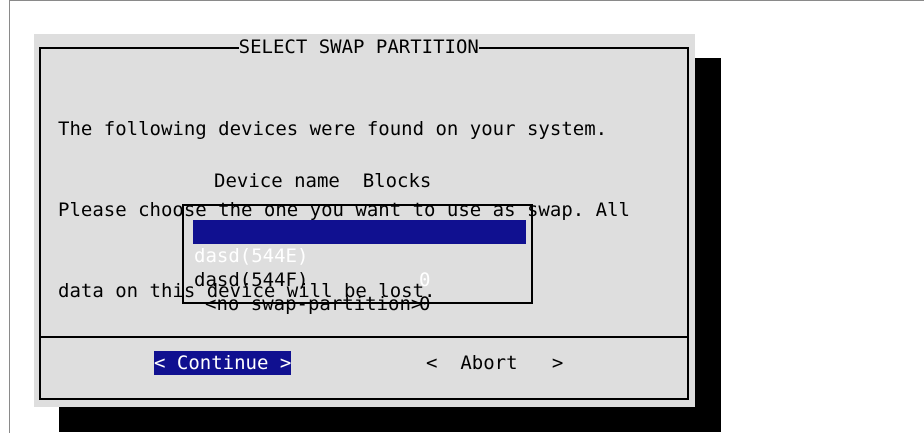 This screenshot has width=924, height=433. Describe the element at coordinates (358, 47) in the screenshot. I see `dialog-title: SELECT SWAP PARTITION` at that location.